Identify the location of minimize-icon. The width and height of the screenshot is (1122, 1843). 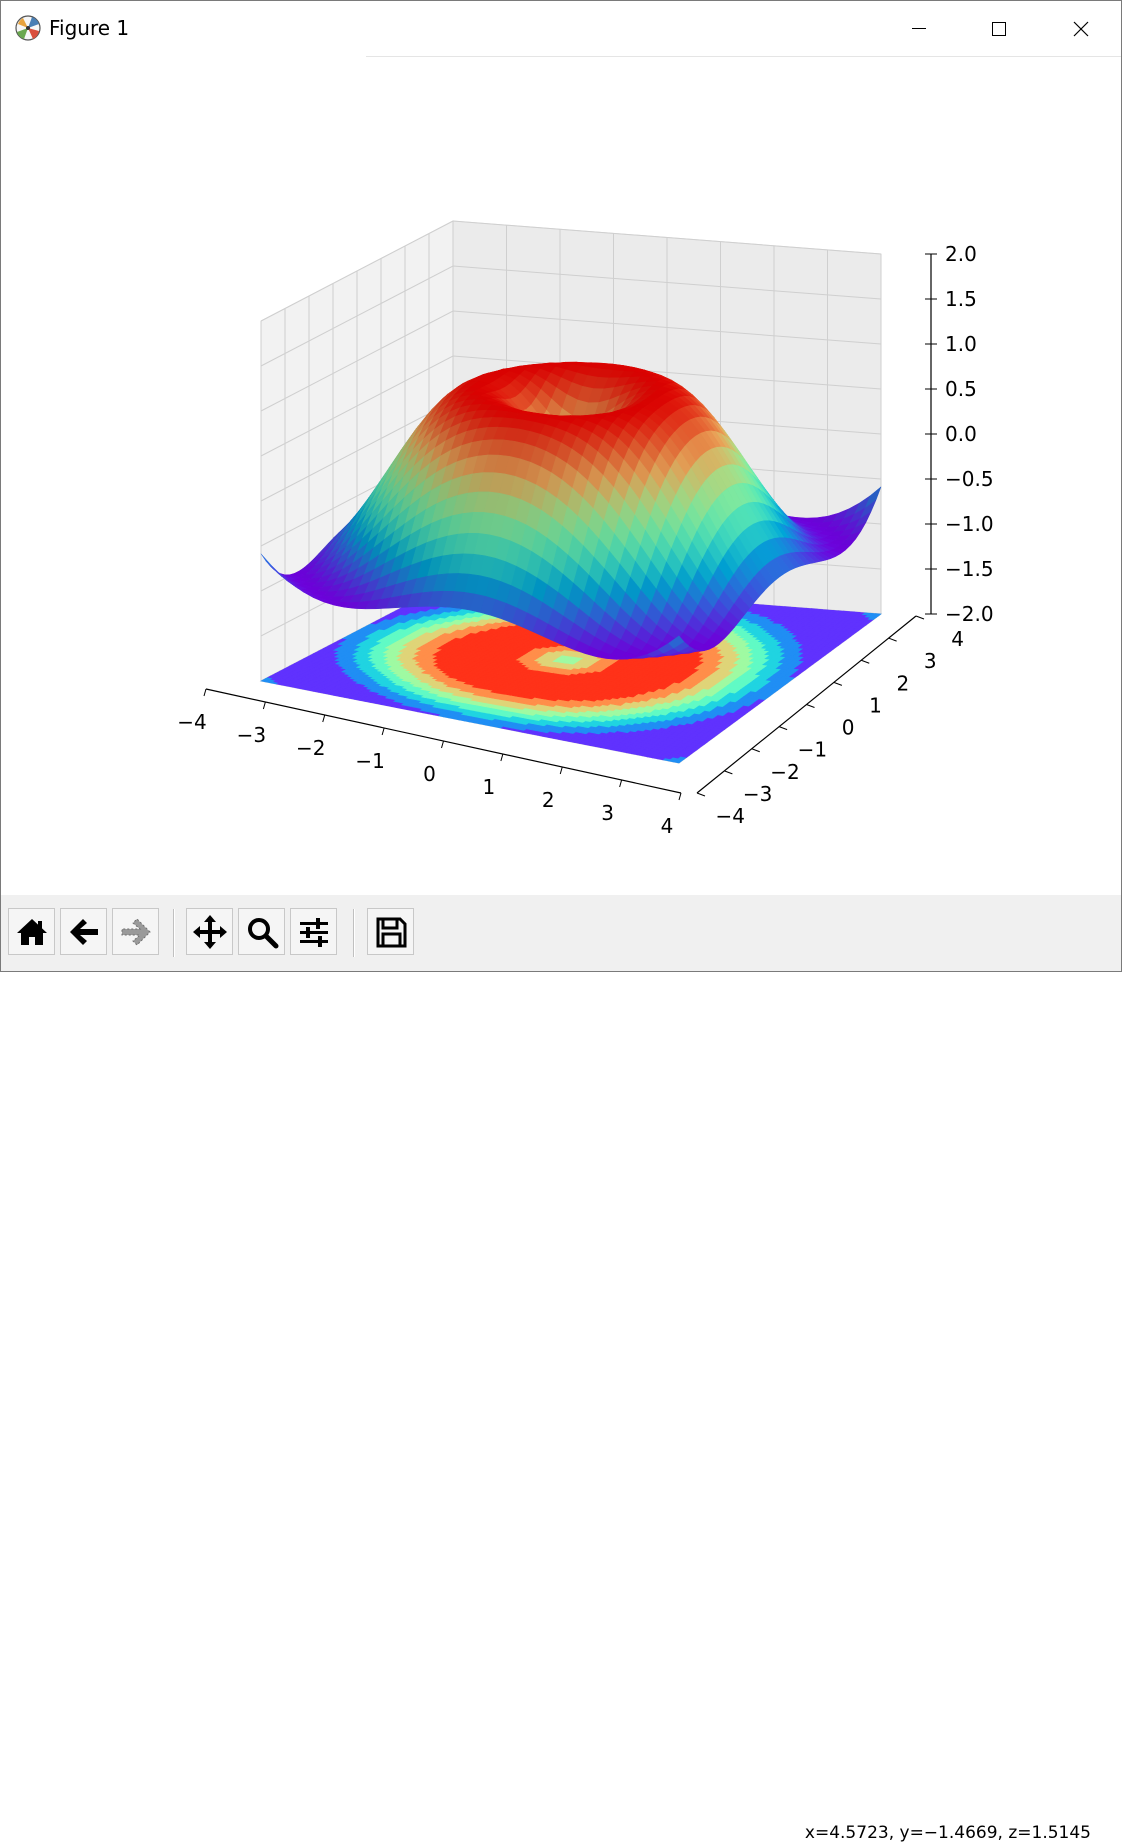
(919, 28).